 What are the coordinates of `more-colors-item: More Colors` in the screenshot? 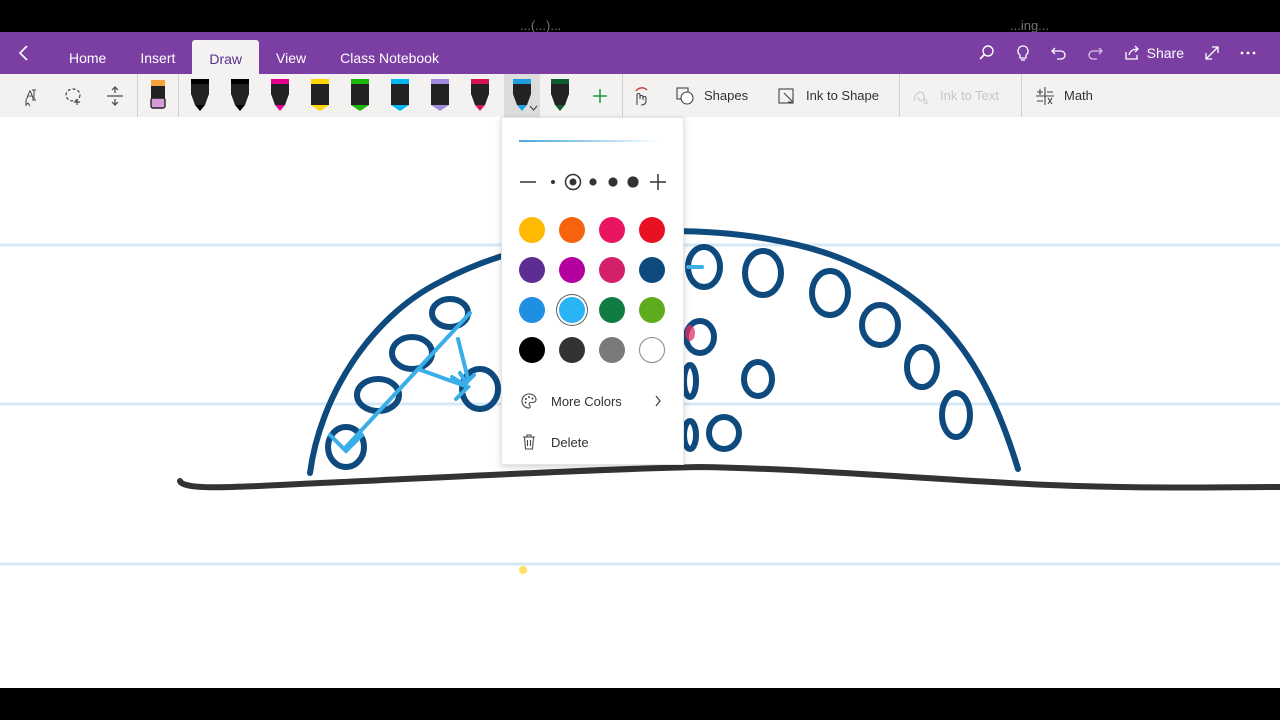 It's located at (592, 401).